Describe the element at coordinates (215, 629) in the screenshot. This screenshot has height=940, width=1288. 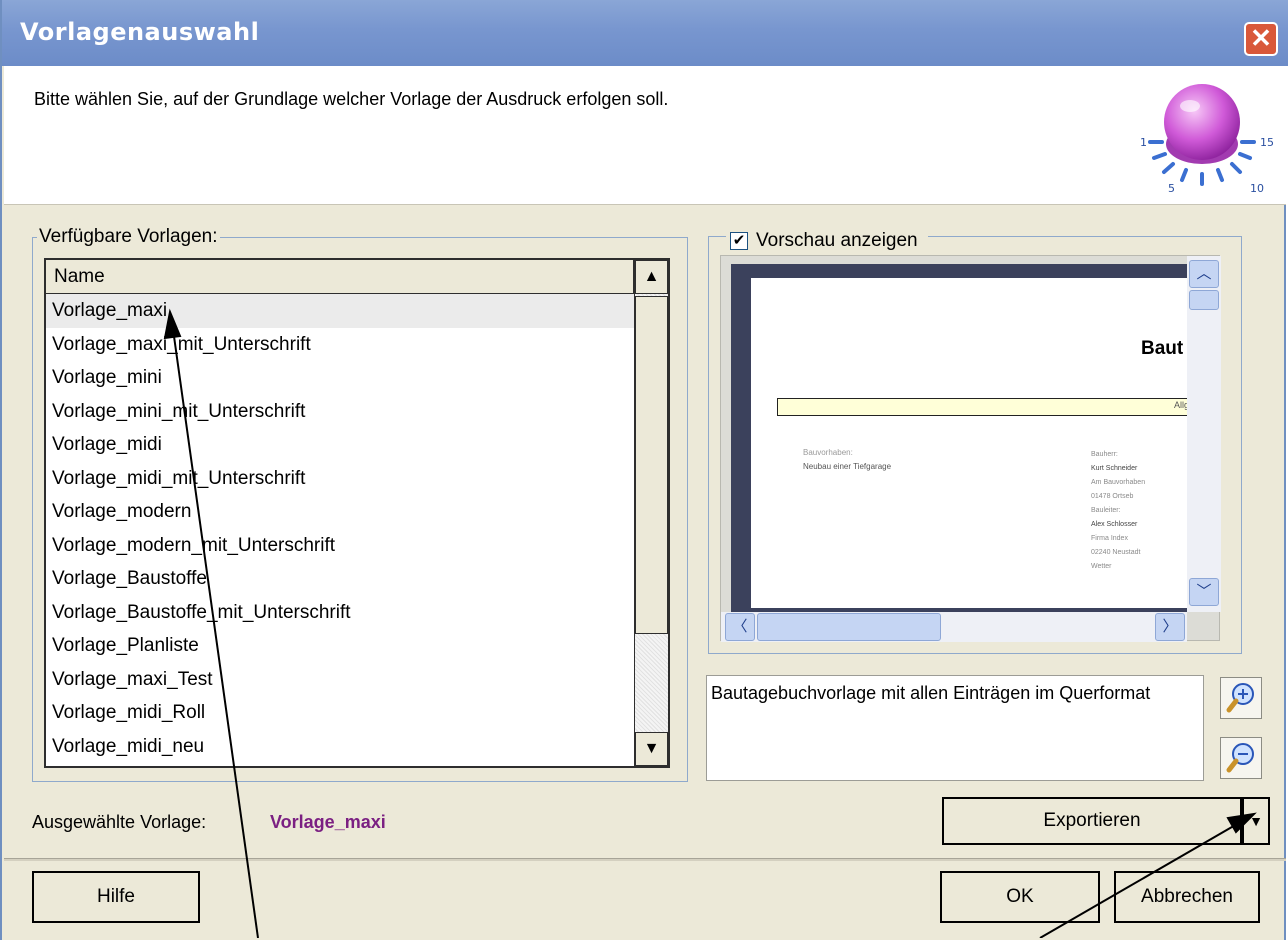
I see `annotation-arrow-left` at that location.